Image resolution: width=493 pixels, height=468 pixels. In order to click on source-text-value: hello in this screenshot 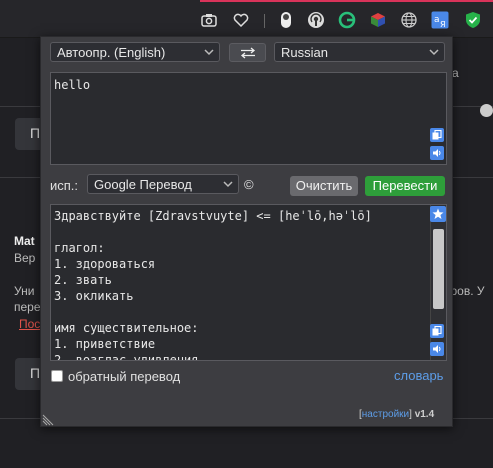, I will do `click(72, 85)`.